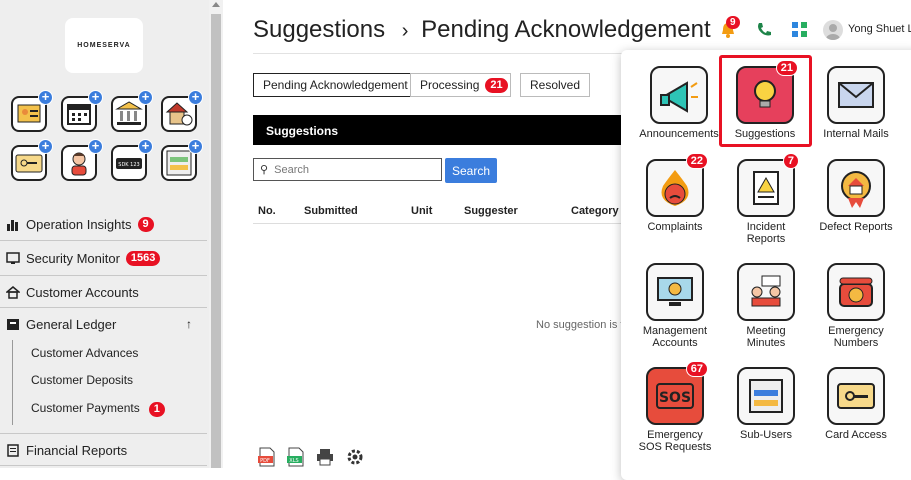 The image size is (911, 480). Describe the element at coordinates (132, 111) in the screenshot. I see `bank-icon: +` at that location.